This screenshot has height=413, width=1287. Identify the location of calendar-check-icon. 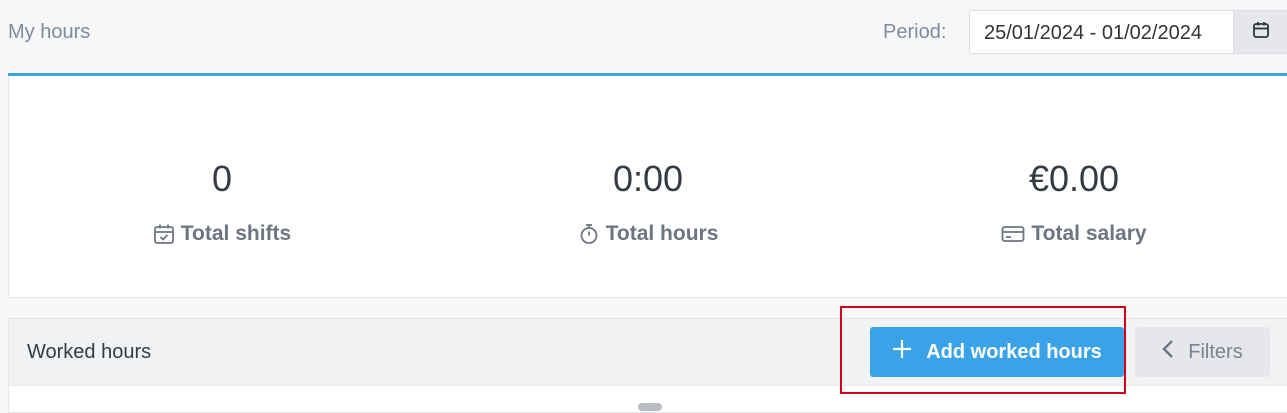
(164, 234).